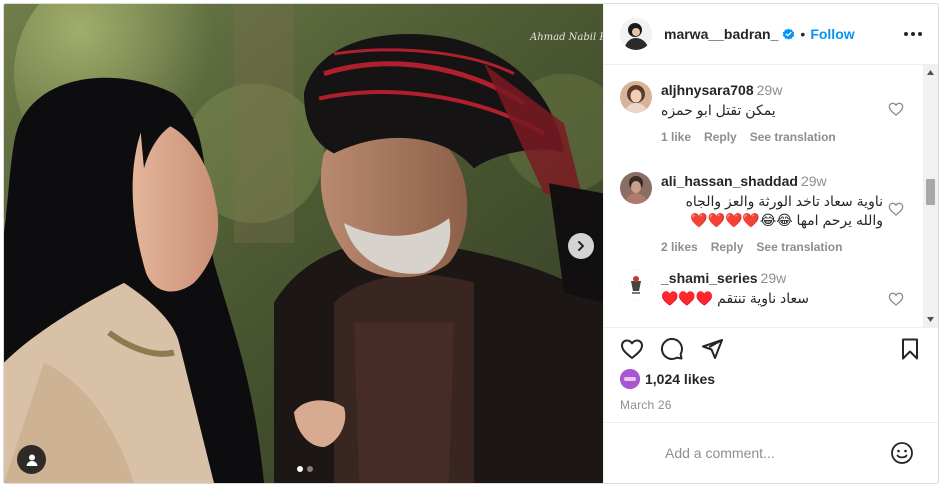  I want to click on comment-text-line-2: والله يرحم امها 😂😂❤️❤️❤️❤️, so click(786, 220).